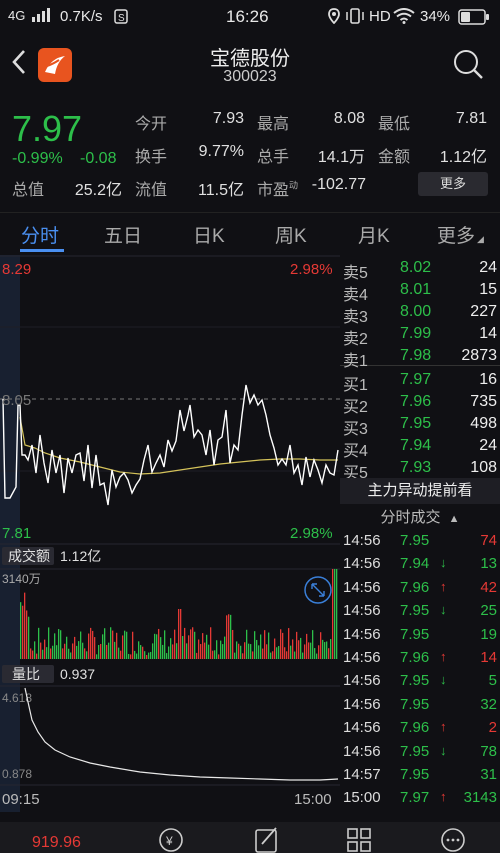 The image size is (500, 853). What do you see at coordinates (374, 234) in the screenshot?
I see `tab-monthly-k: 月K` at bounding box center [374, 234].